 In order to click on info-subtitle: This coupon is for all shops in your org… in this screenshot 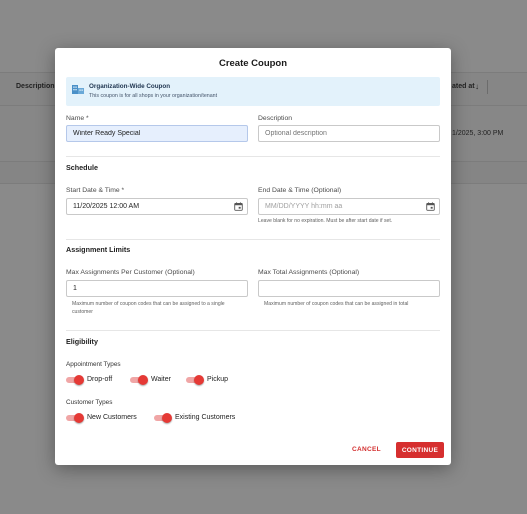, I will do `click(153, 96)`.